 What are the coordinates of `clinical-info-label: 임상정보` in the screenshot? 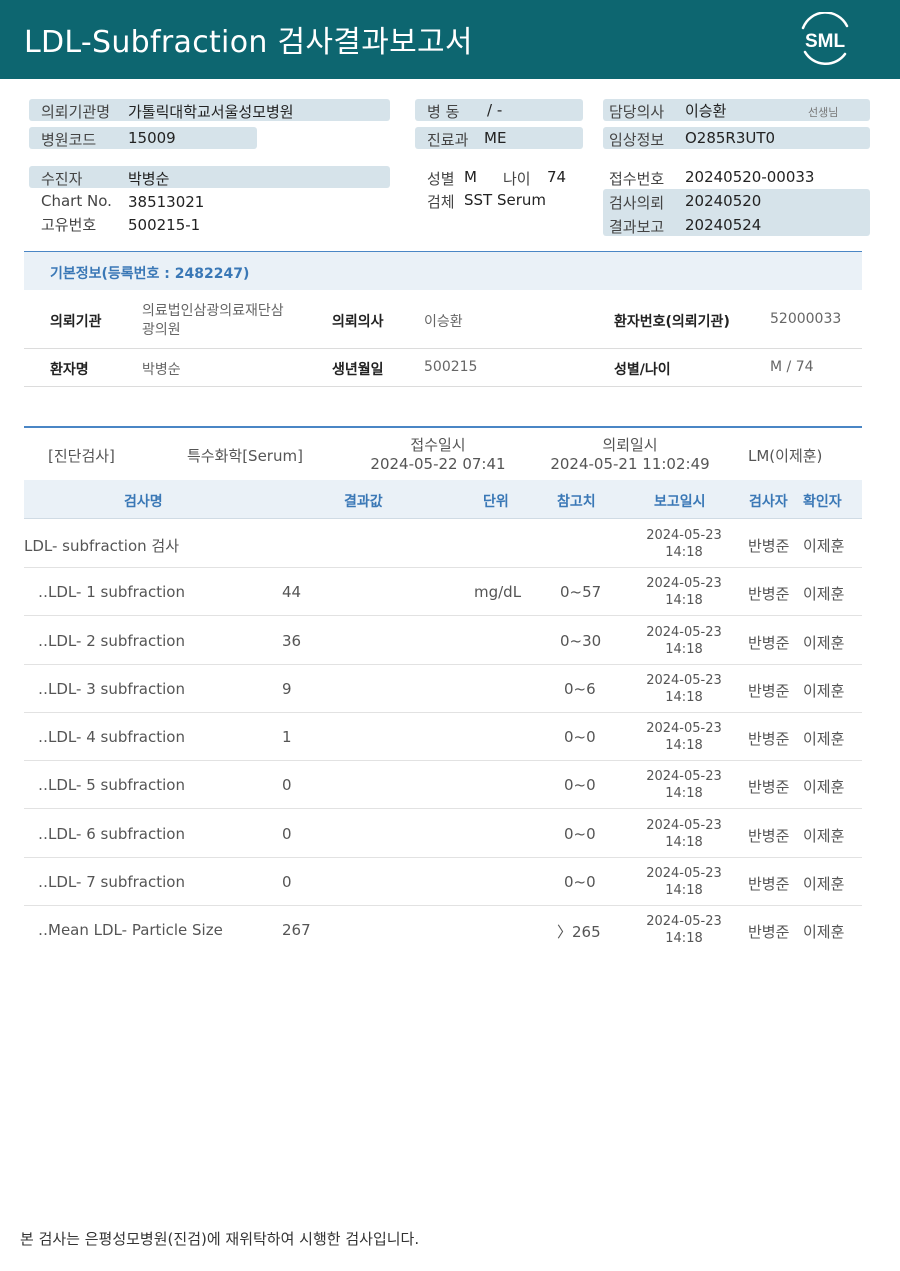 It's located at (637, 140).